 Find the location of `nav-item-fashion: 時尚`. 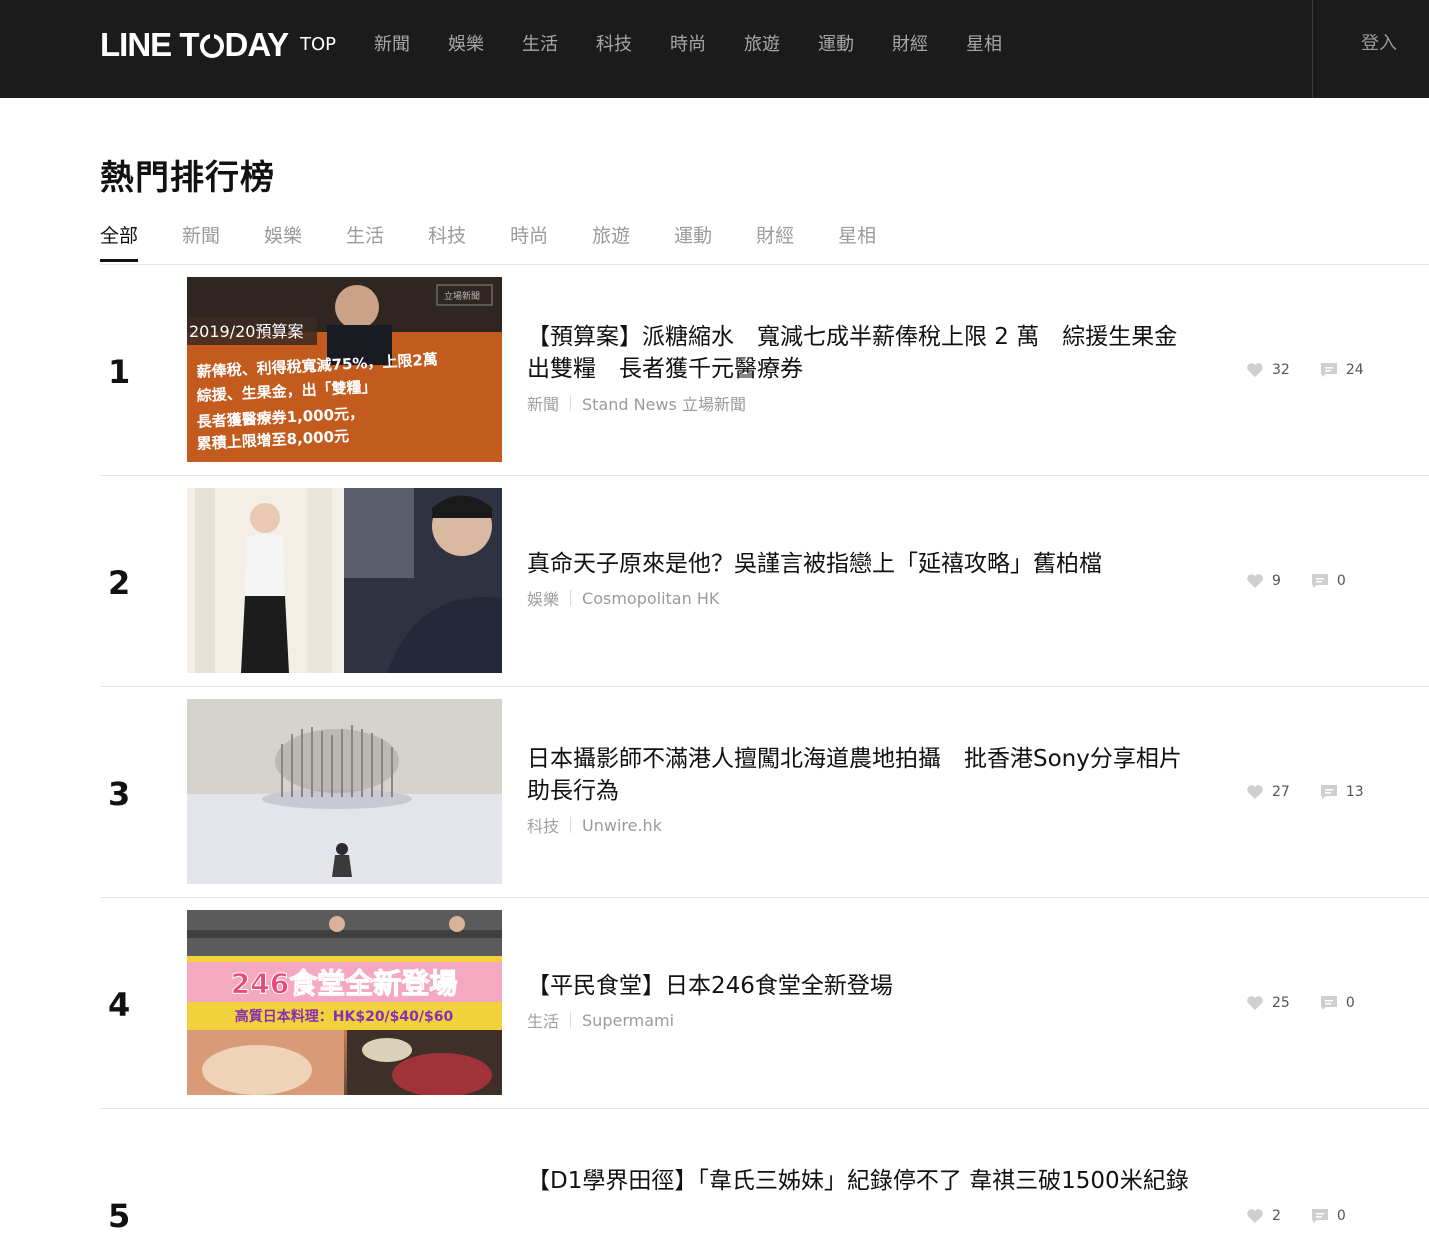

nav-item-fashion: 時尚 is located at coordinates (688, 45).